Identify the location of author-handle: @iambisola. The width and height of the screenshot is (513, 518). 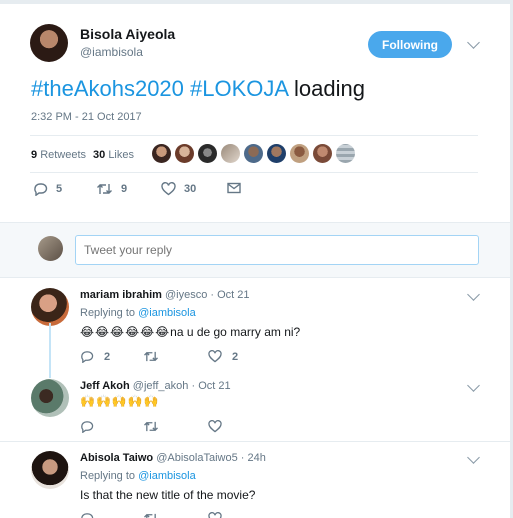
(111, 52).